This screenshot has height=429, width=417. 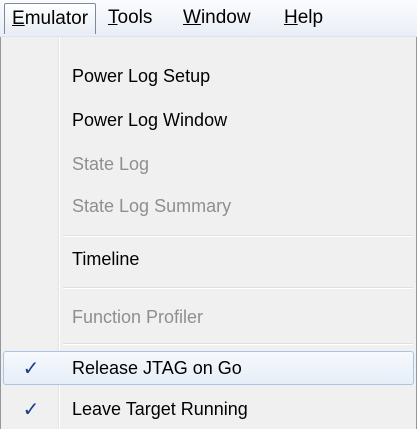 I want to click on menu-tools: Tools, so click(x=130, y=18).